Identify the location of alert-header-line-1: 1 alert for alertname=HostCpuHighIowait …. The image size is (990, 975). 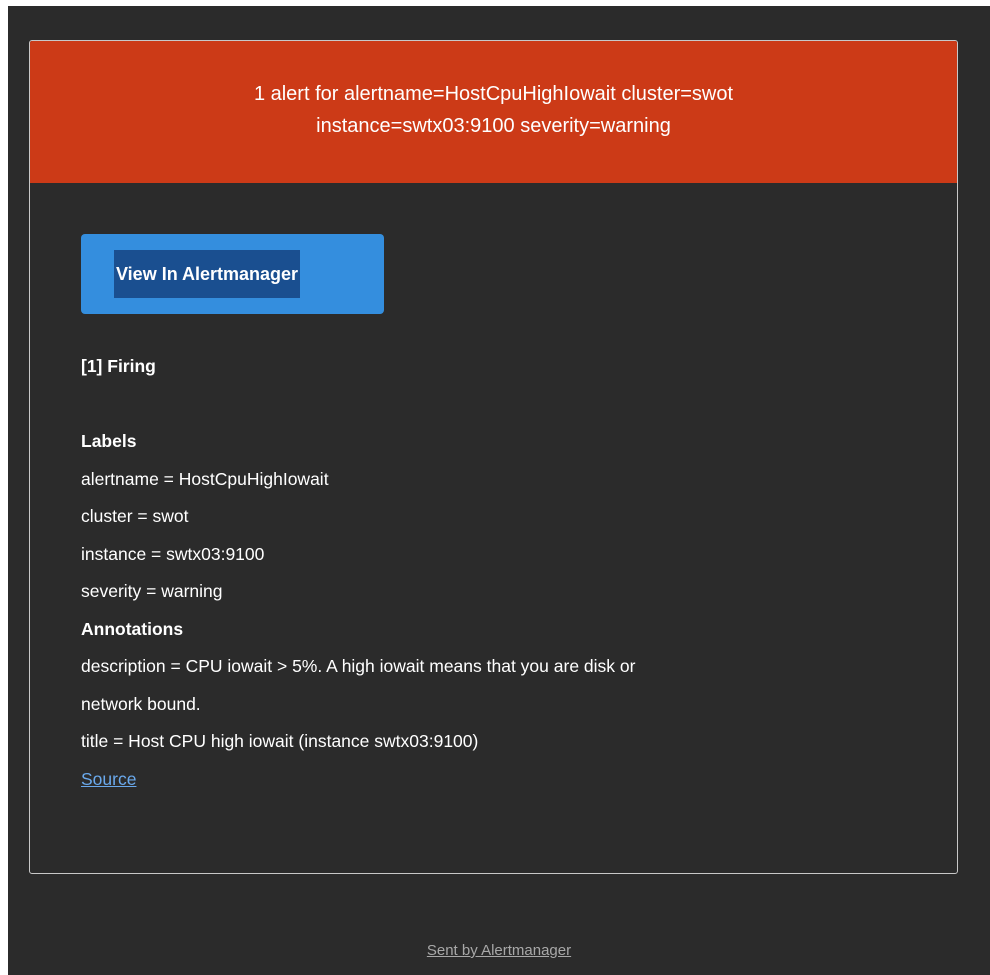
(493, 94).